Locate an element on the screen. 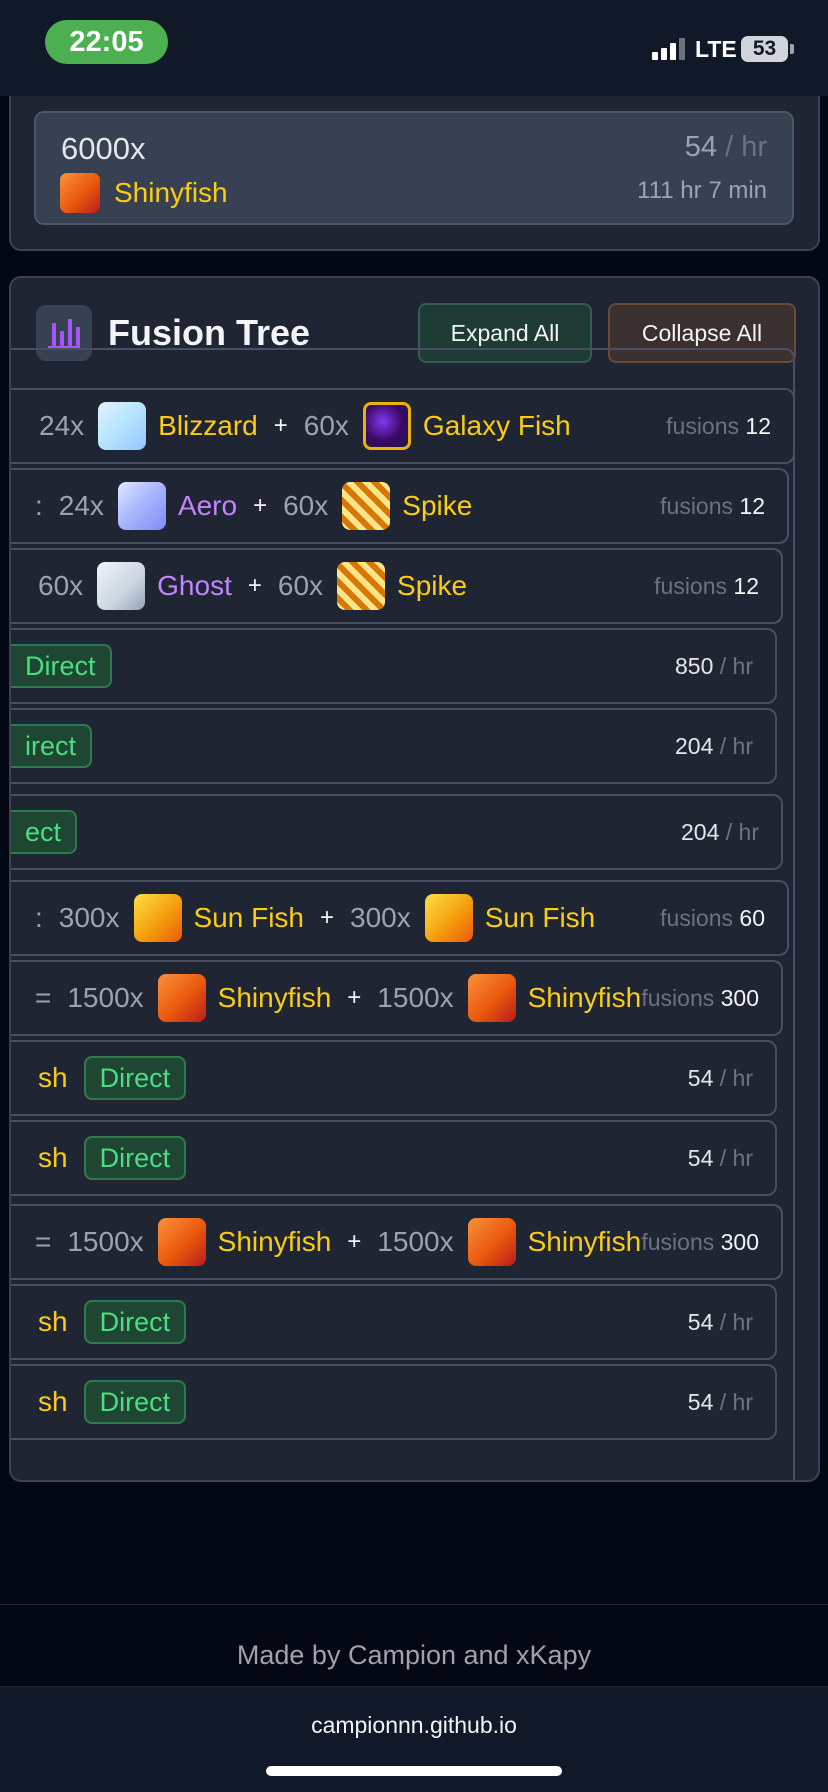 Image resolution: width=828 pixels, height=1792 pixels. tree-node-row: 60x Ghost + 60x Spike fusions 12 is located at coordinates (397, 586).